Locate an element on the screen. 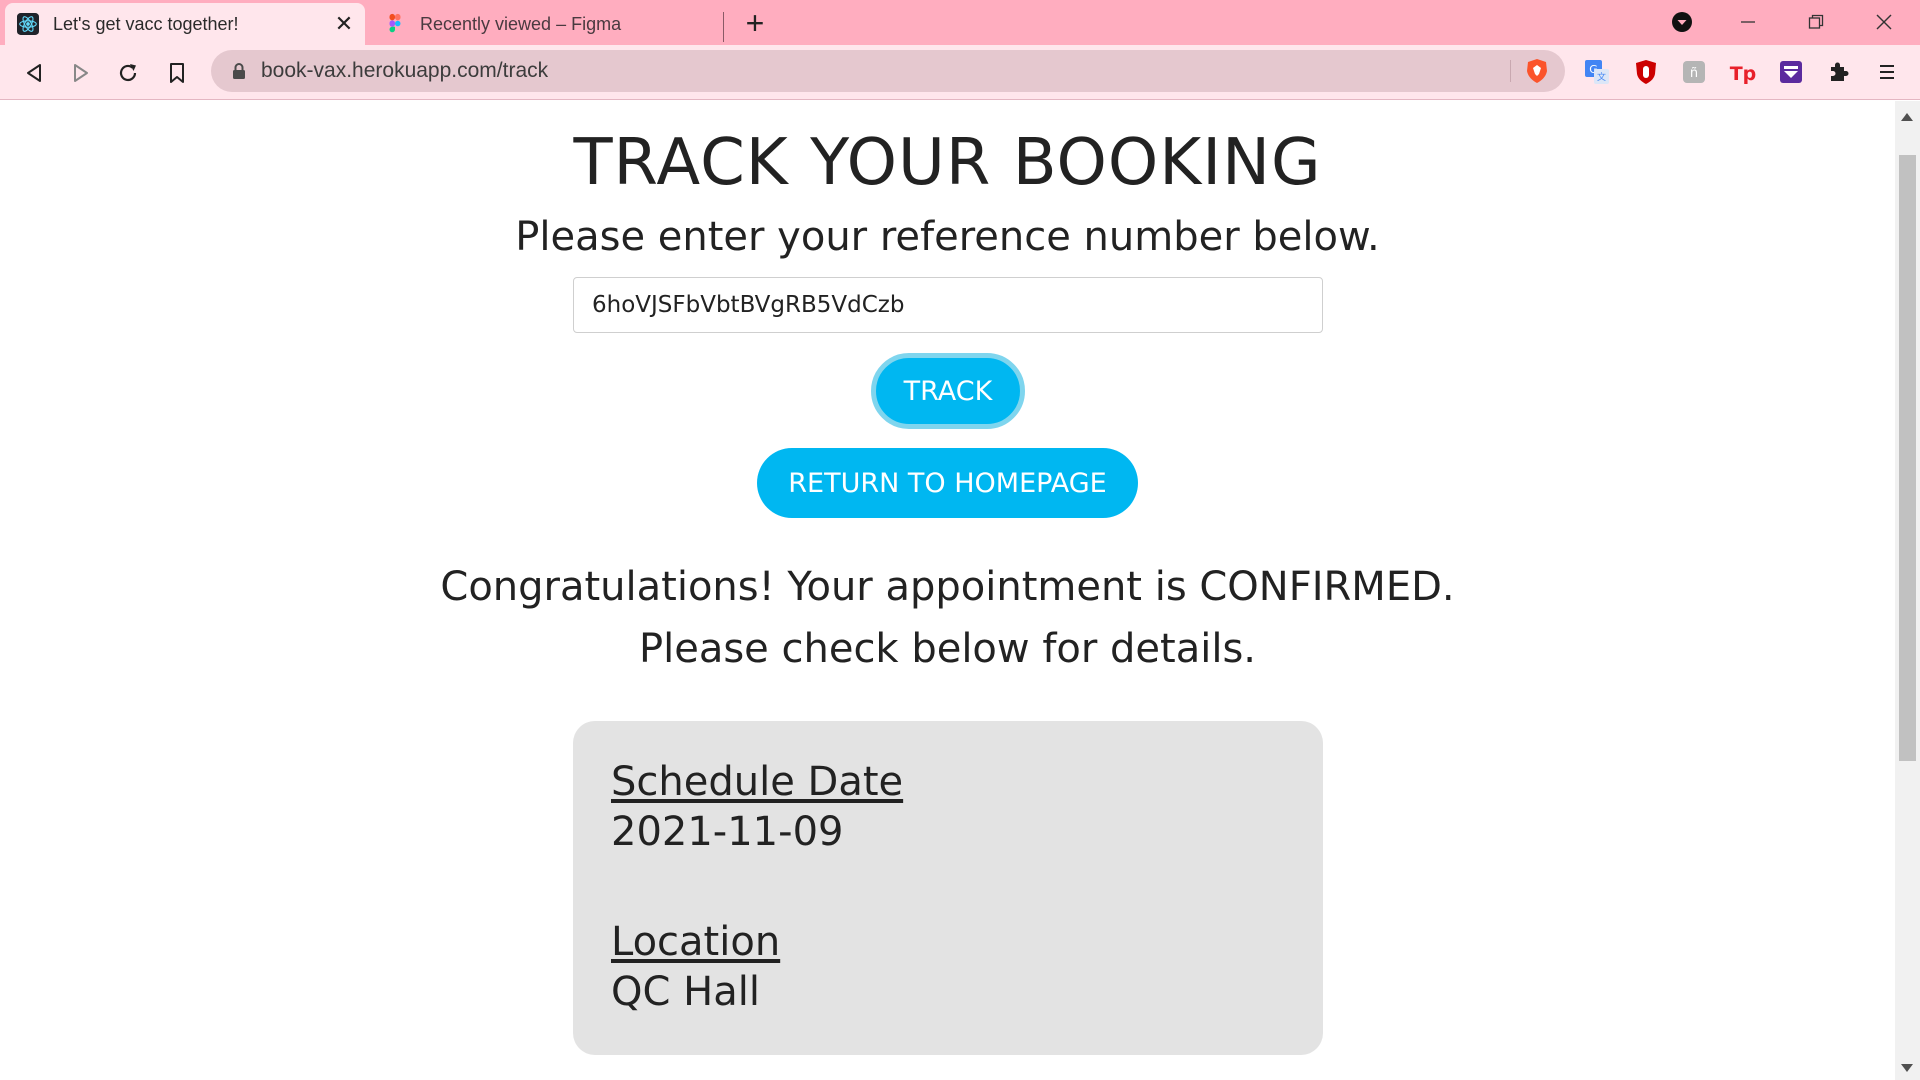 This screenshot has height=1080, width=1920. restore-icon is located at coordinates (1816, 22).